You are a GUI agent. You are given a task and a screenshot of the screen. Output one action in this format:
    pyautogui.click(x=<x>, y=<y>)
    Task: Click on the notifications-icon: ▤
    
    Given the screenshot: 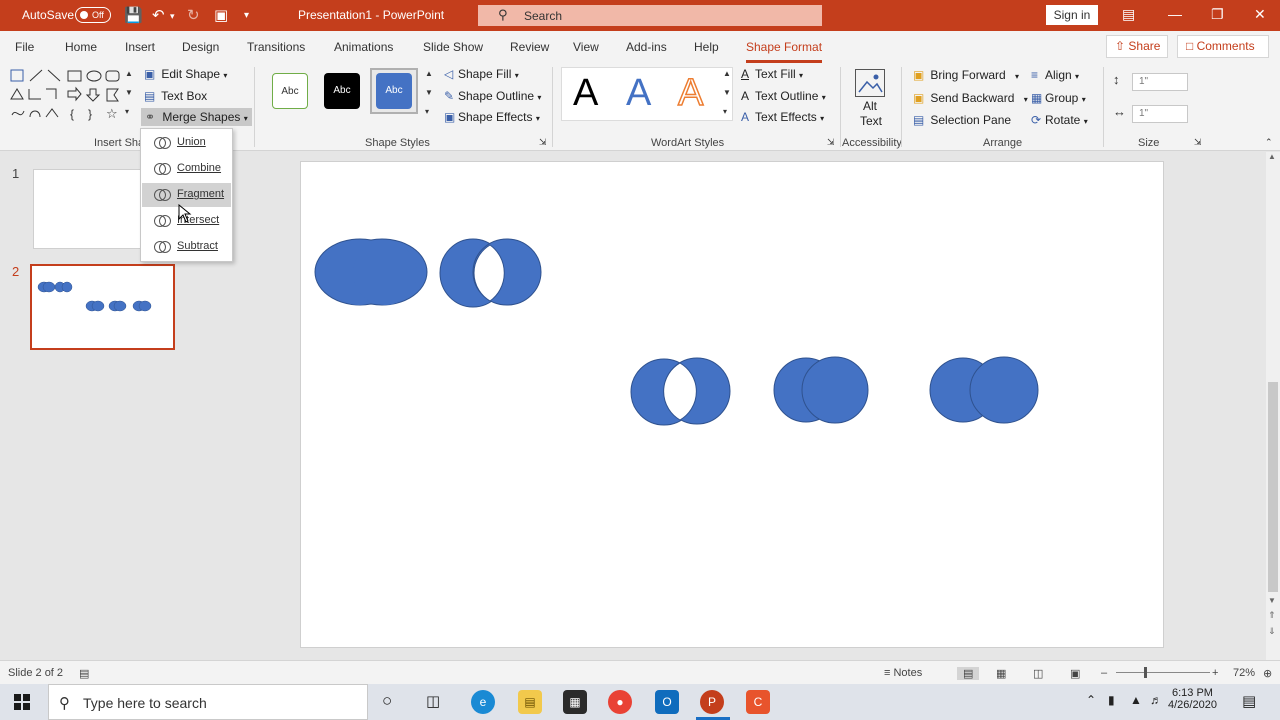 What is the action you would take?
    pyautogui.click(x=1249, y=701)
    